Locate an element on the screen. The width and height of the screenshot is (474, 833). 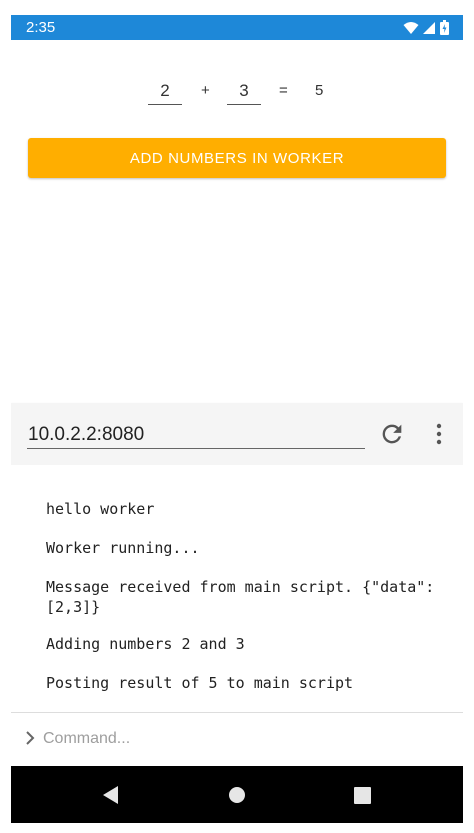
command-bar is located at coordinates (237, 739).